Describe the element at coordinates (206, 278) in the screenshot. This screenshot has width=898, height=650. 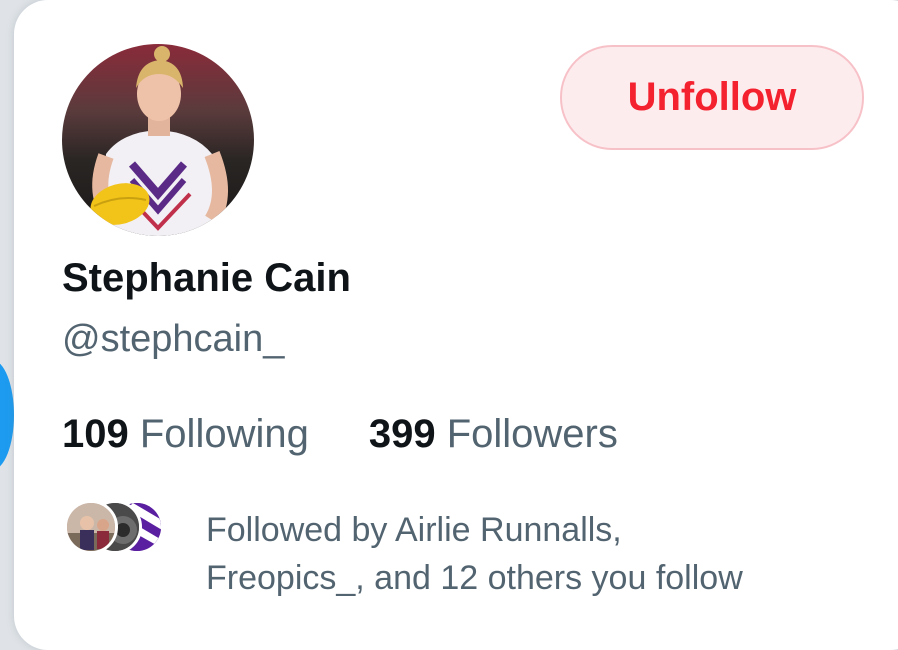
I see `display-name: Stephanie Cain` at that location.